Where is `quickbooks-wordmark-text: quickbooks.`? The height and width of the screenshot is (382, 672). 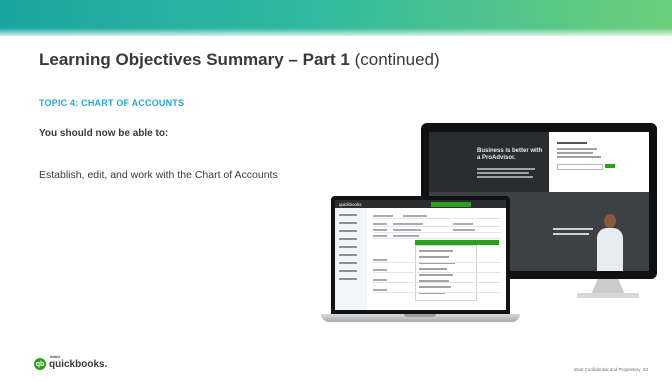 quickbooks-wordmark-text: quickbooks. is located at coordinates (78, 364).